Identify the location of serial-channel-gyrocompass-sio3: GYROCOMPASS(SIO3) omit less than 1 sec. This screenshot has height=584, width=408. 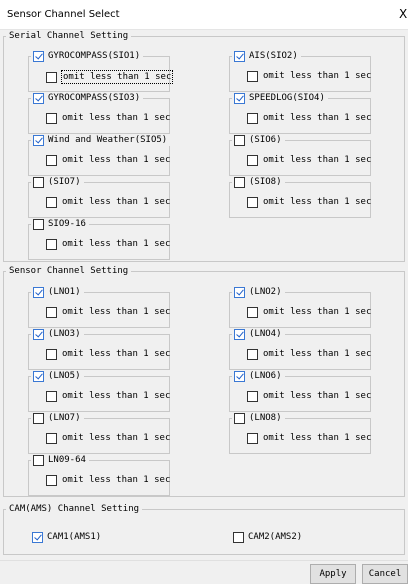
(99, 113).